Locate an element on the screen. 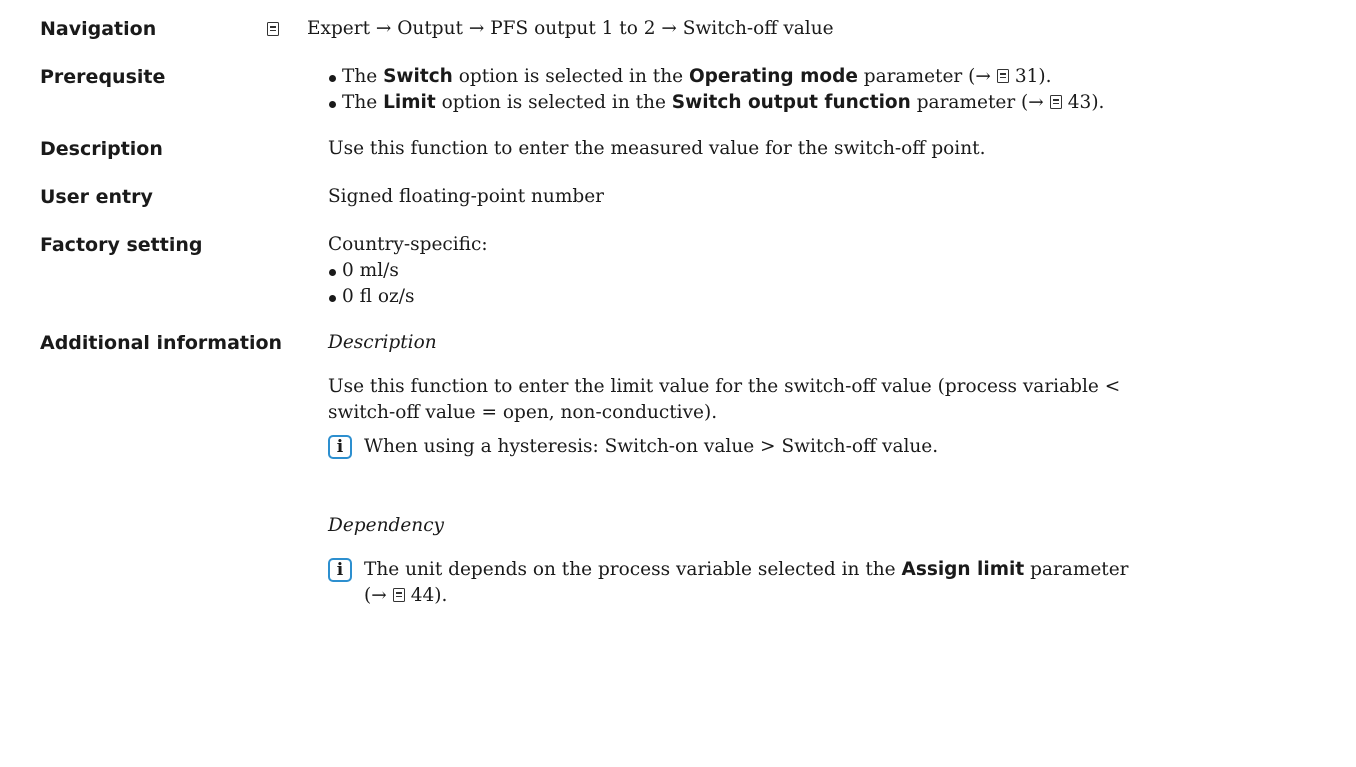  factory-setting-value: Country-specific: 0 ml/s 0 fl oz/s is located at coordinates (408, 271).